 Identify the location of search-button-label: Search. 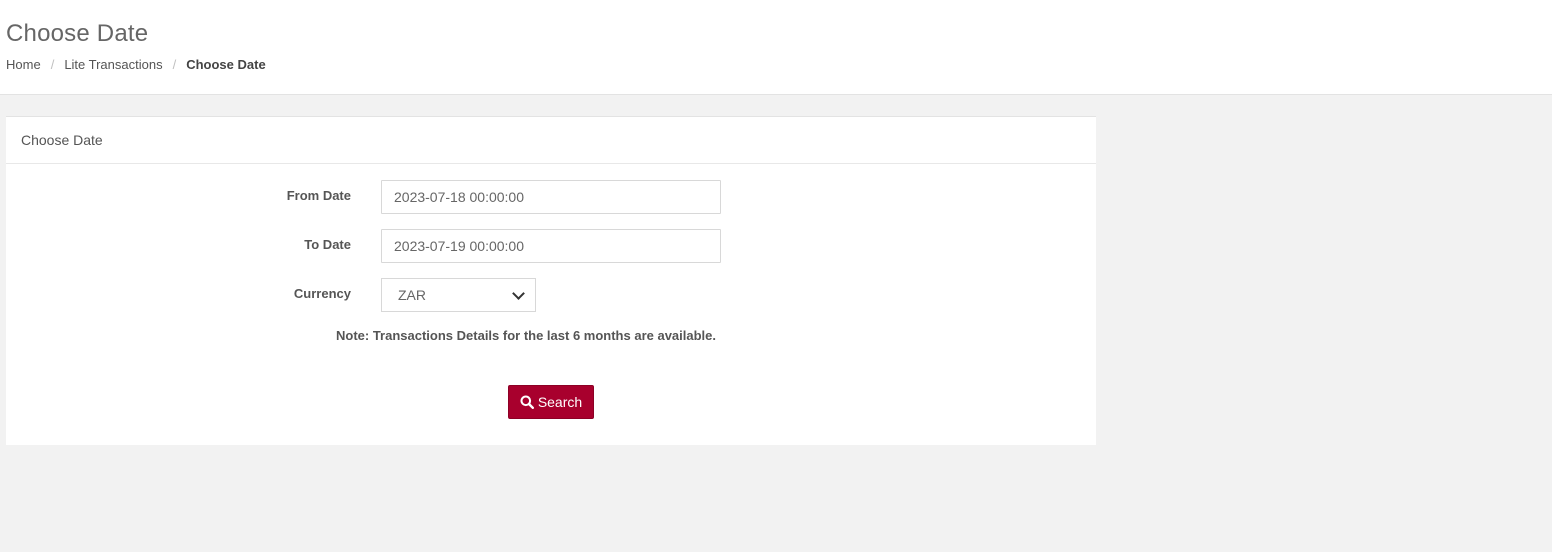
(560, 402).